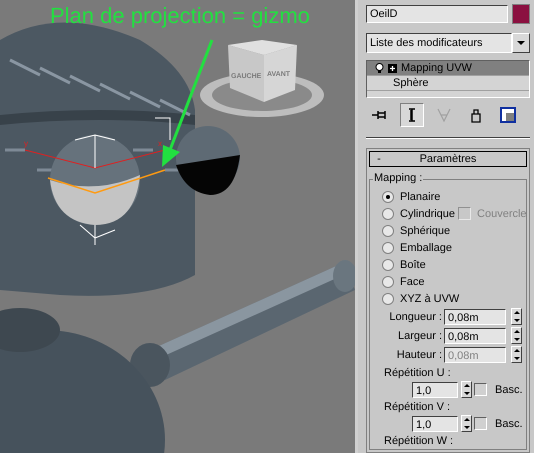  What do you see at coordinates (521, 43) in the screenshot?
I see `caret-icon` at bounding box center [521, 43].